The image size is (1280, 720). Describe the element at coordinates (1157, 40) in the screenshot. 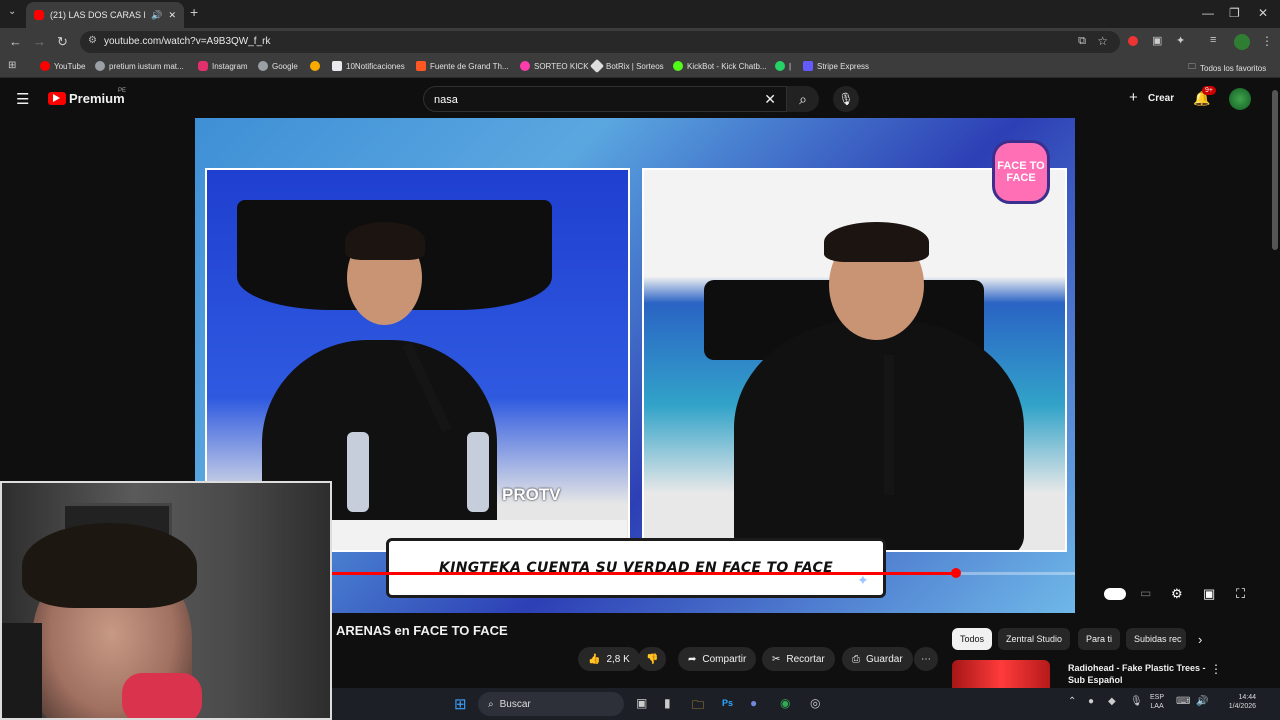

I see `extension-icon: ▣` at that location.